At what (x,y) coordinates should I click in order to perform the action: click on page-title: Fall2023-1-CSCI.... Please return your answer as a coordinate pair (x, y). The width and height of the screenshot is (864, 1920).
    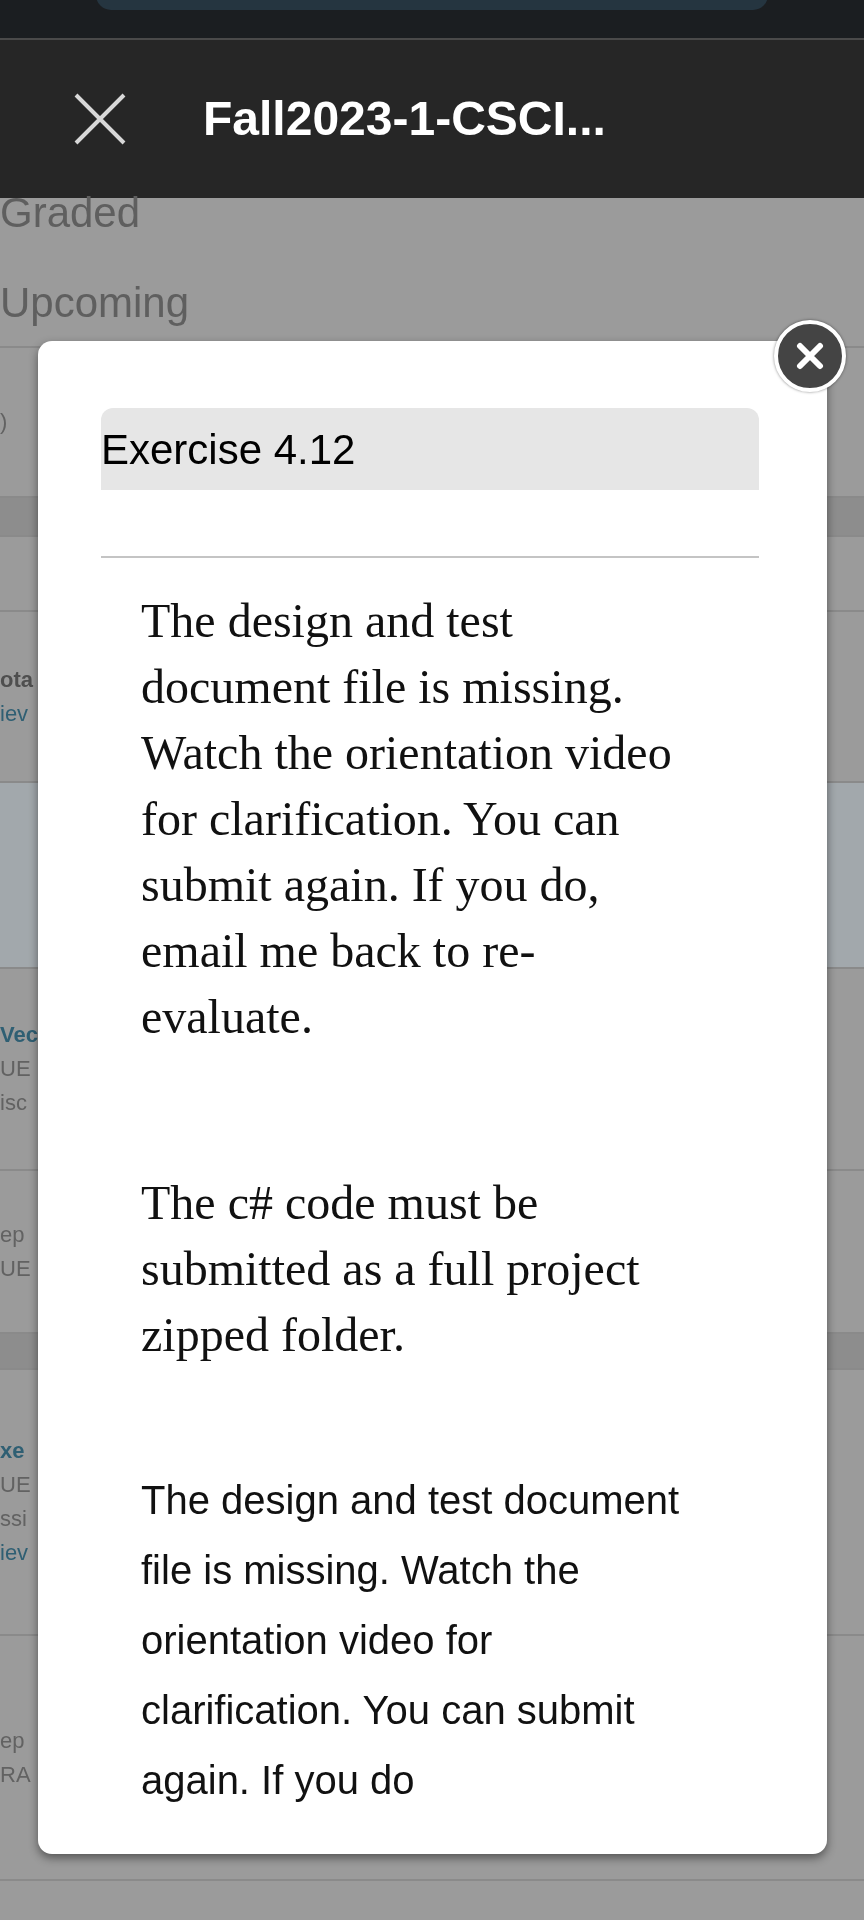
    Looking at the image, I should click on (404, 119).